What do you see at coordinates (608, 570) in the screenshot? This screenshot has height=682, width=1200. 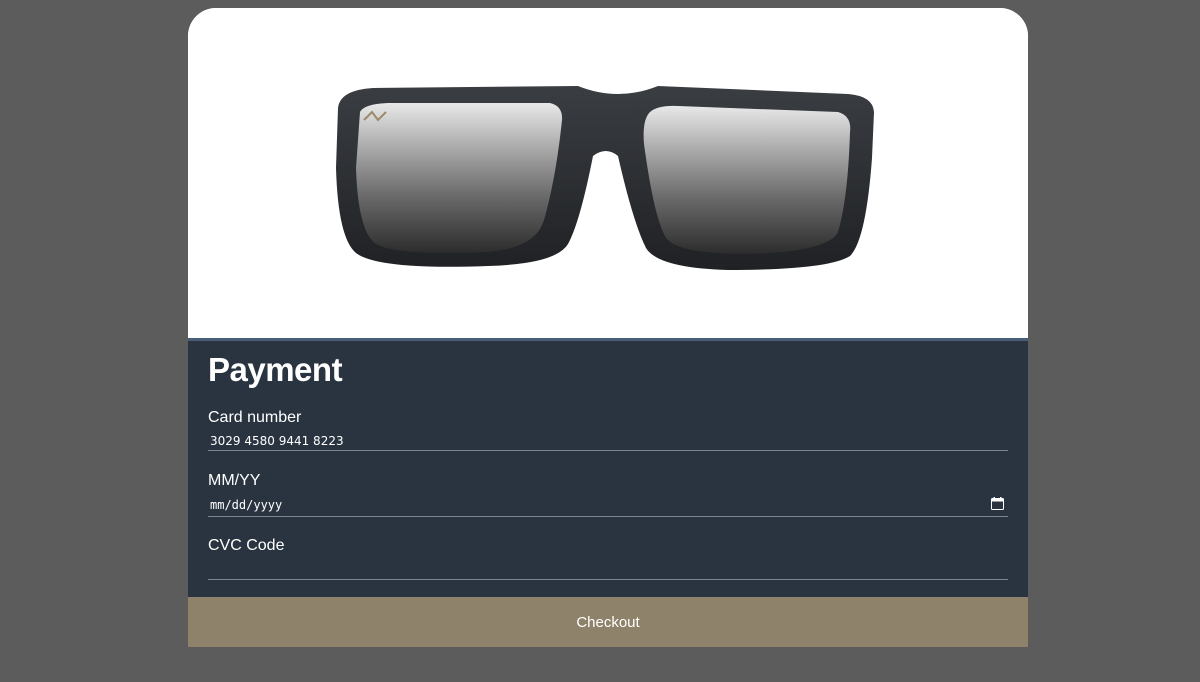 I see `cvc-input` at bounding box center [608, 570].